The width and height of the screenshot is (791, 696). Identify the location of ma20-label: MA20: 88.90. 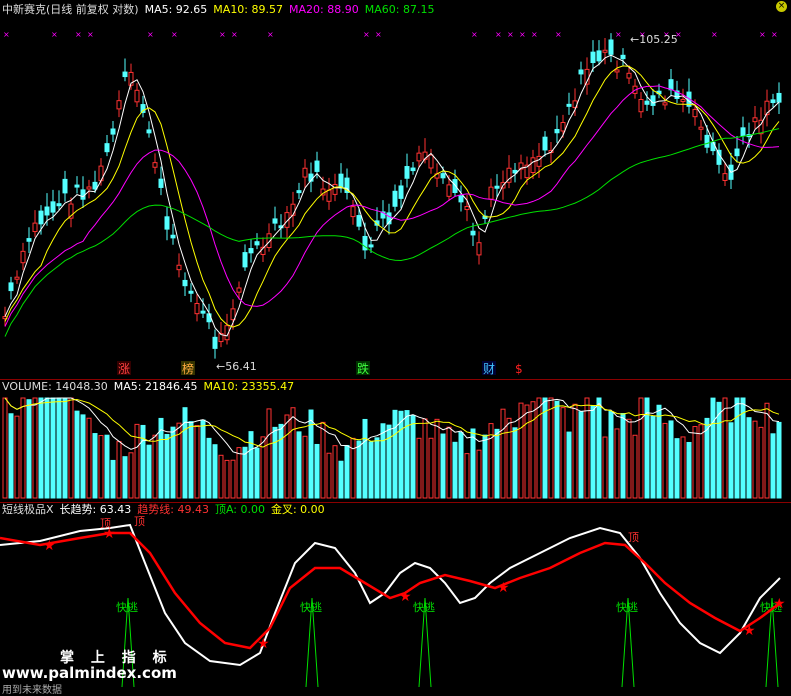
(324, 9).